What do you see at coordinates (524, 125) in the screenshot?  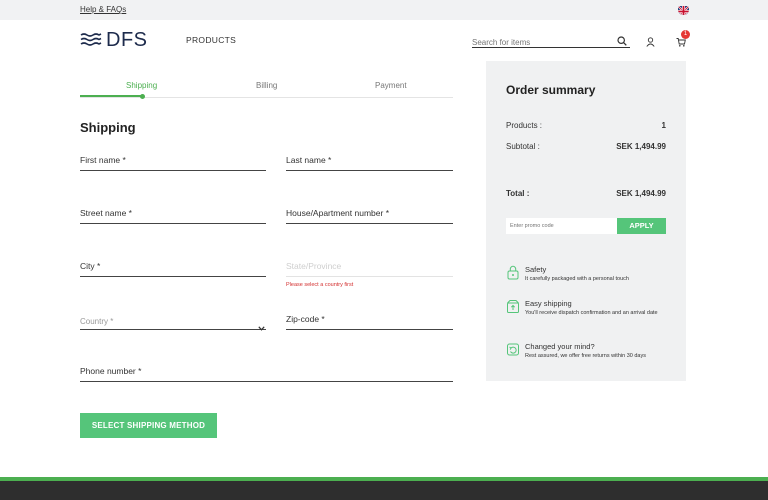 I see `products-label: Products :` at bounding box center [524, 125].